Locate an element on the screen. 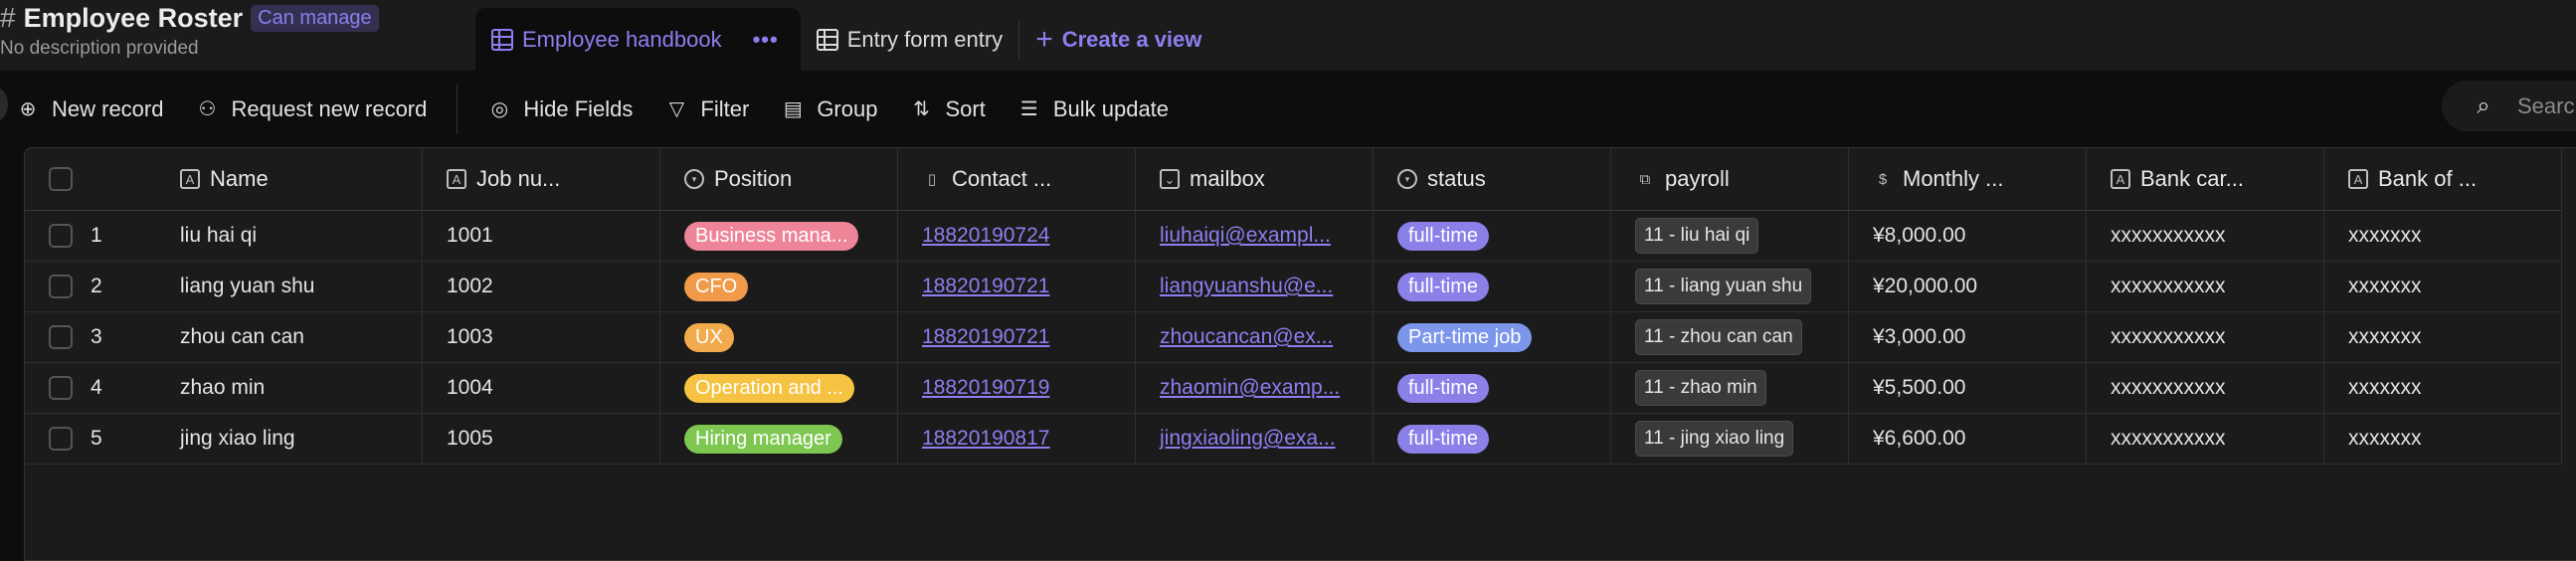 The height and width of the screenshot is (561, 2576). job-number-cell: 1004 is located at coordinates (541, 388).